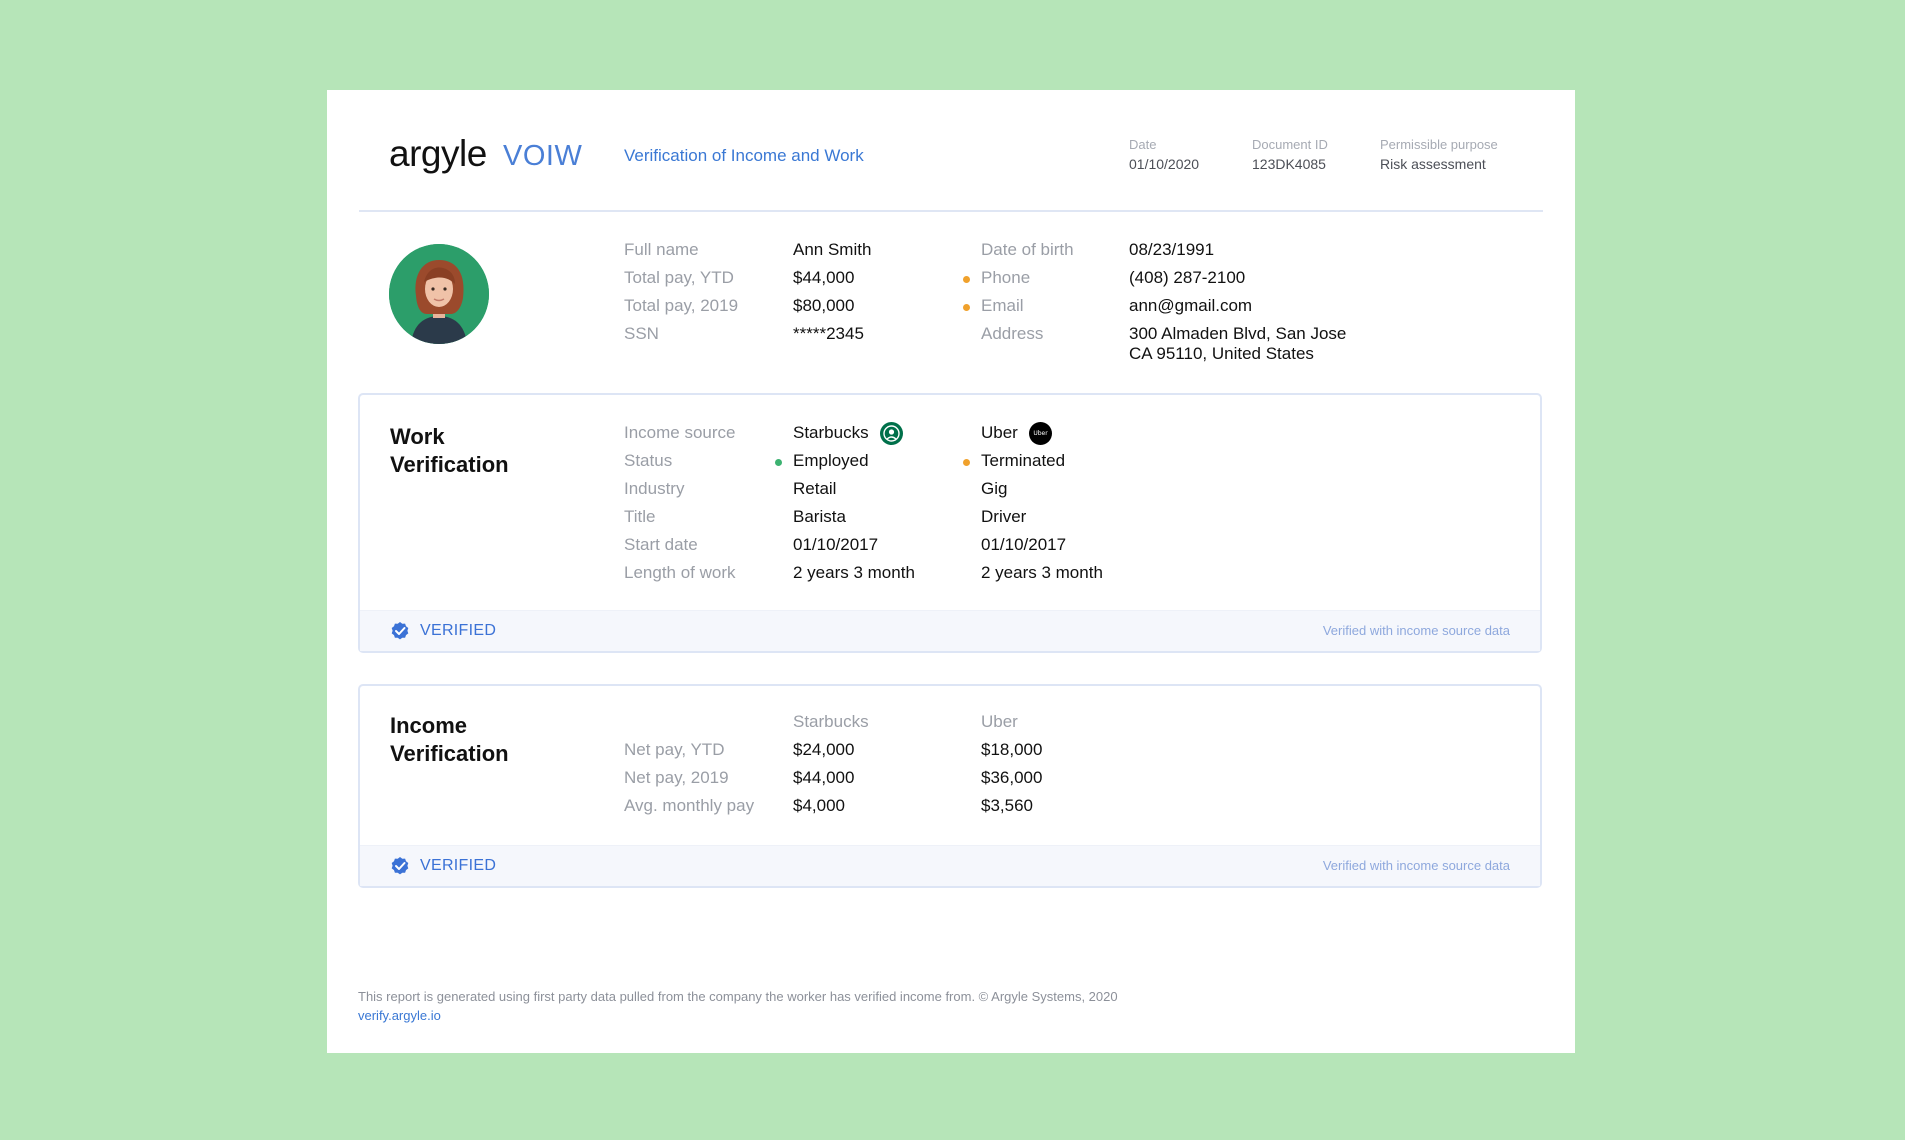 This screenshot has height=1140, width=1905. What do you see at coordinates (449, 464) in the screenshot?
I see `work-title-line2: Verification` at bounding box center [449, 464].